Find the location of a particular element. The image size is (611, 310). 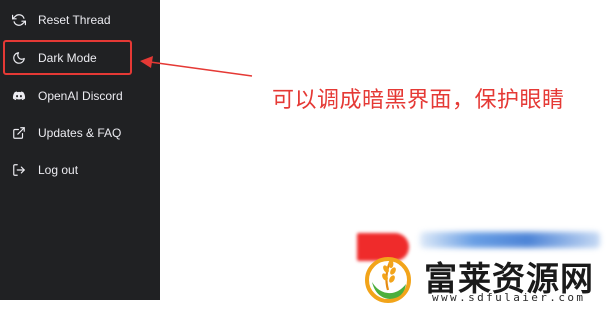

annotation-text: 可以调成暗黑界面，保护眼睛 is located at coordinates (418, 100).